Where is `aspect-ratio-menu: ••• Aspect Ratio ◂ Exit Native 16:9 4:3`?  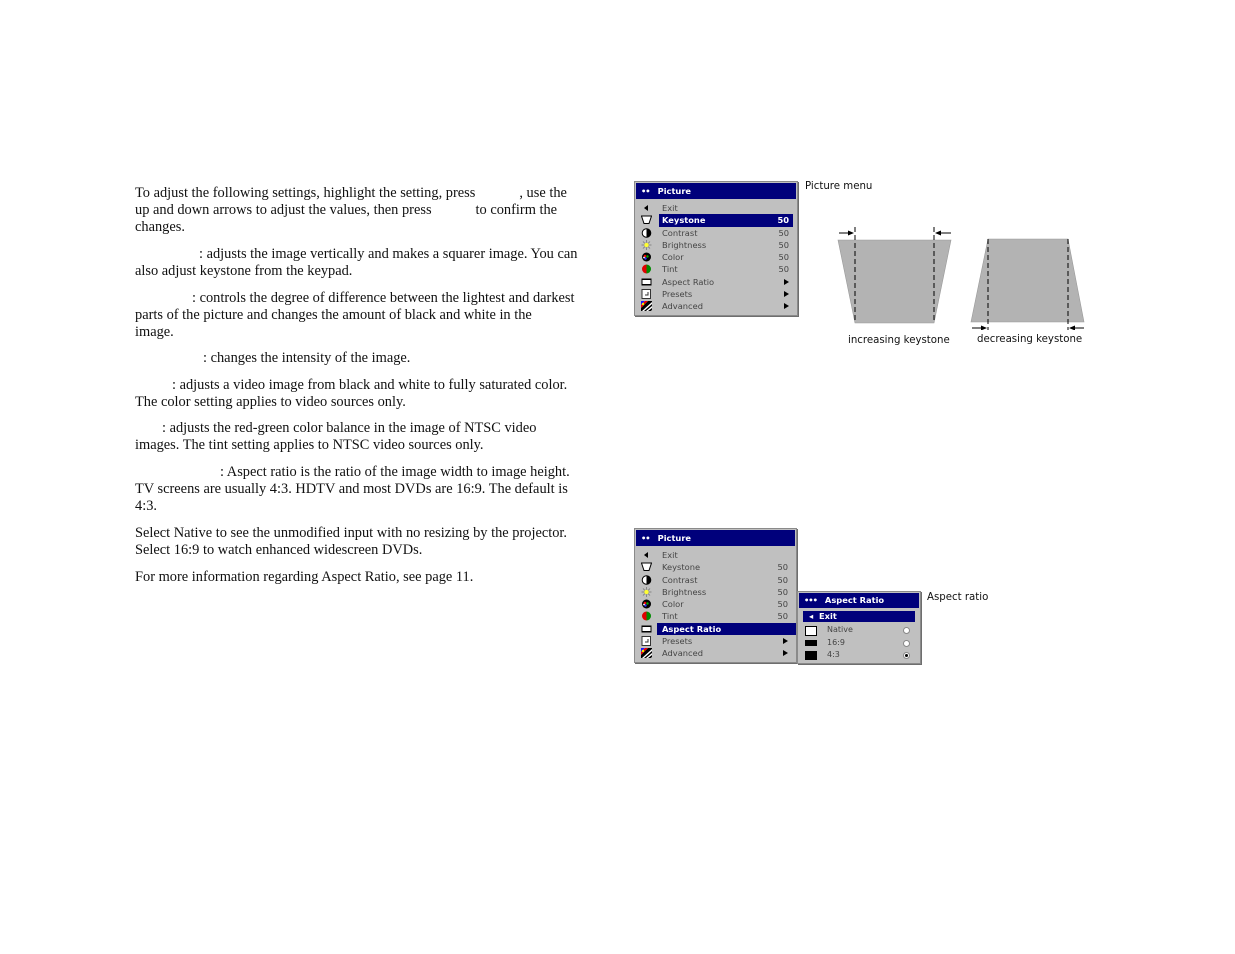 aspect-ratio-menu: ••• Aspect Ratio ◂ Exit Native 16:9 4:3 is located at coordinates (859, 627).